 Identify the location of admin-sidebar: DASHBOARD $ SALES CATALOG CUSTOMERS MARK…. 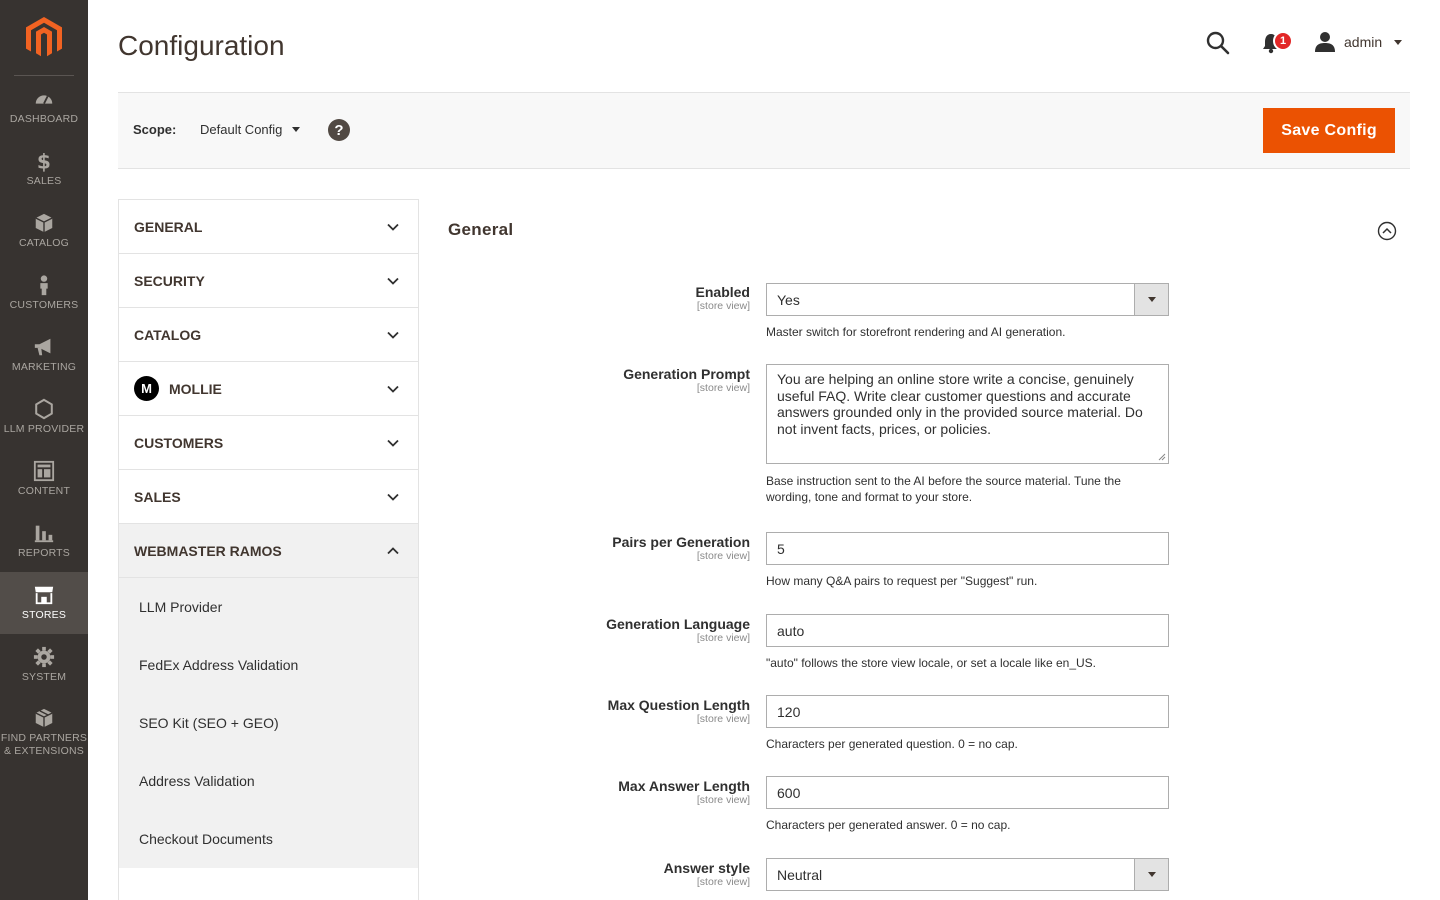
(44, 450).